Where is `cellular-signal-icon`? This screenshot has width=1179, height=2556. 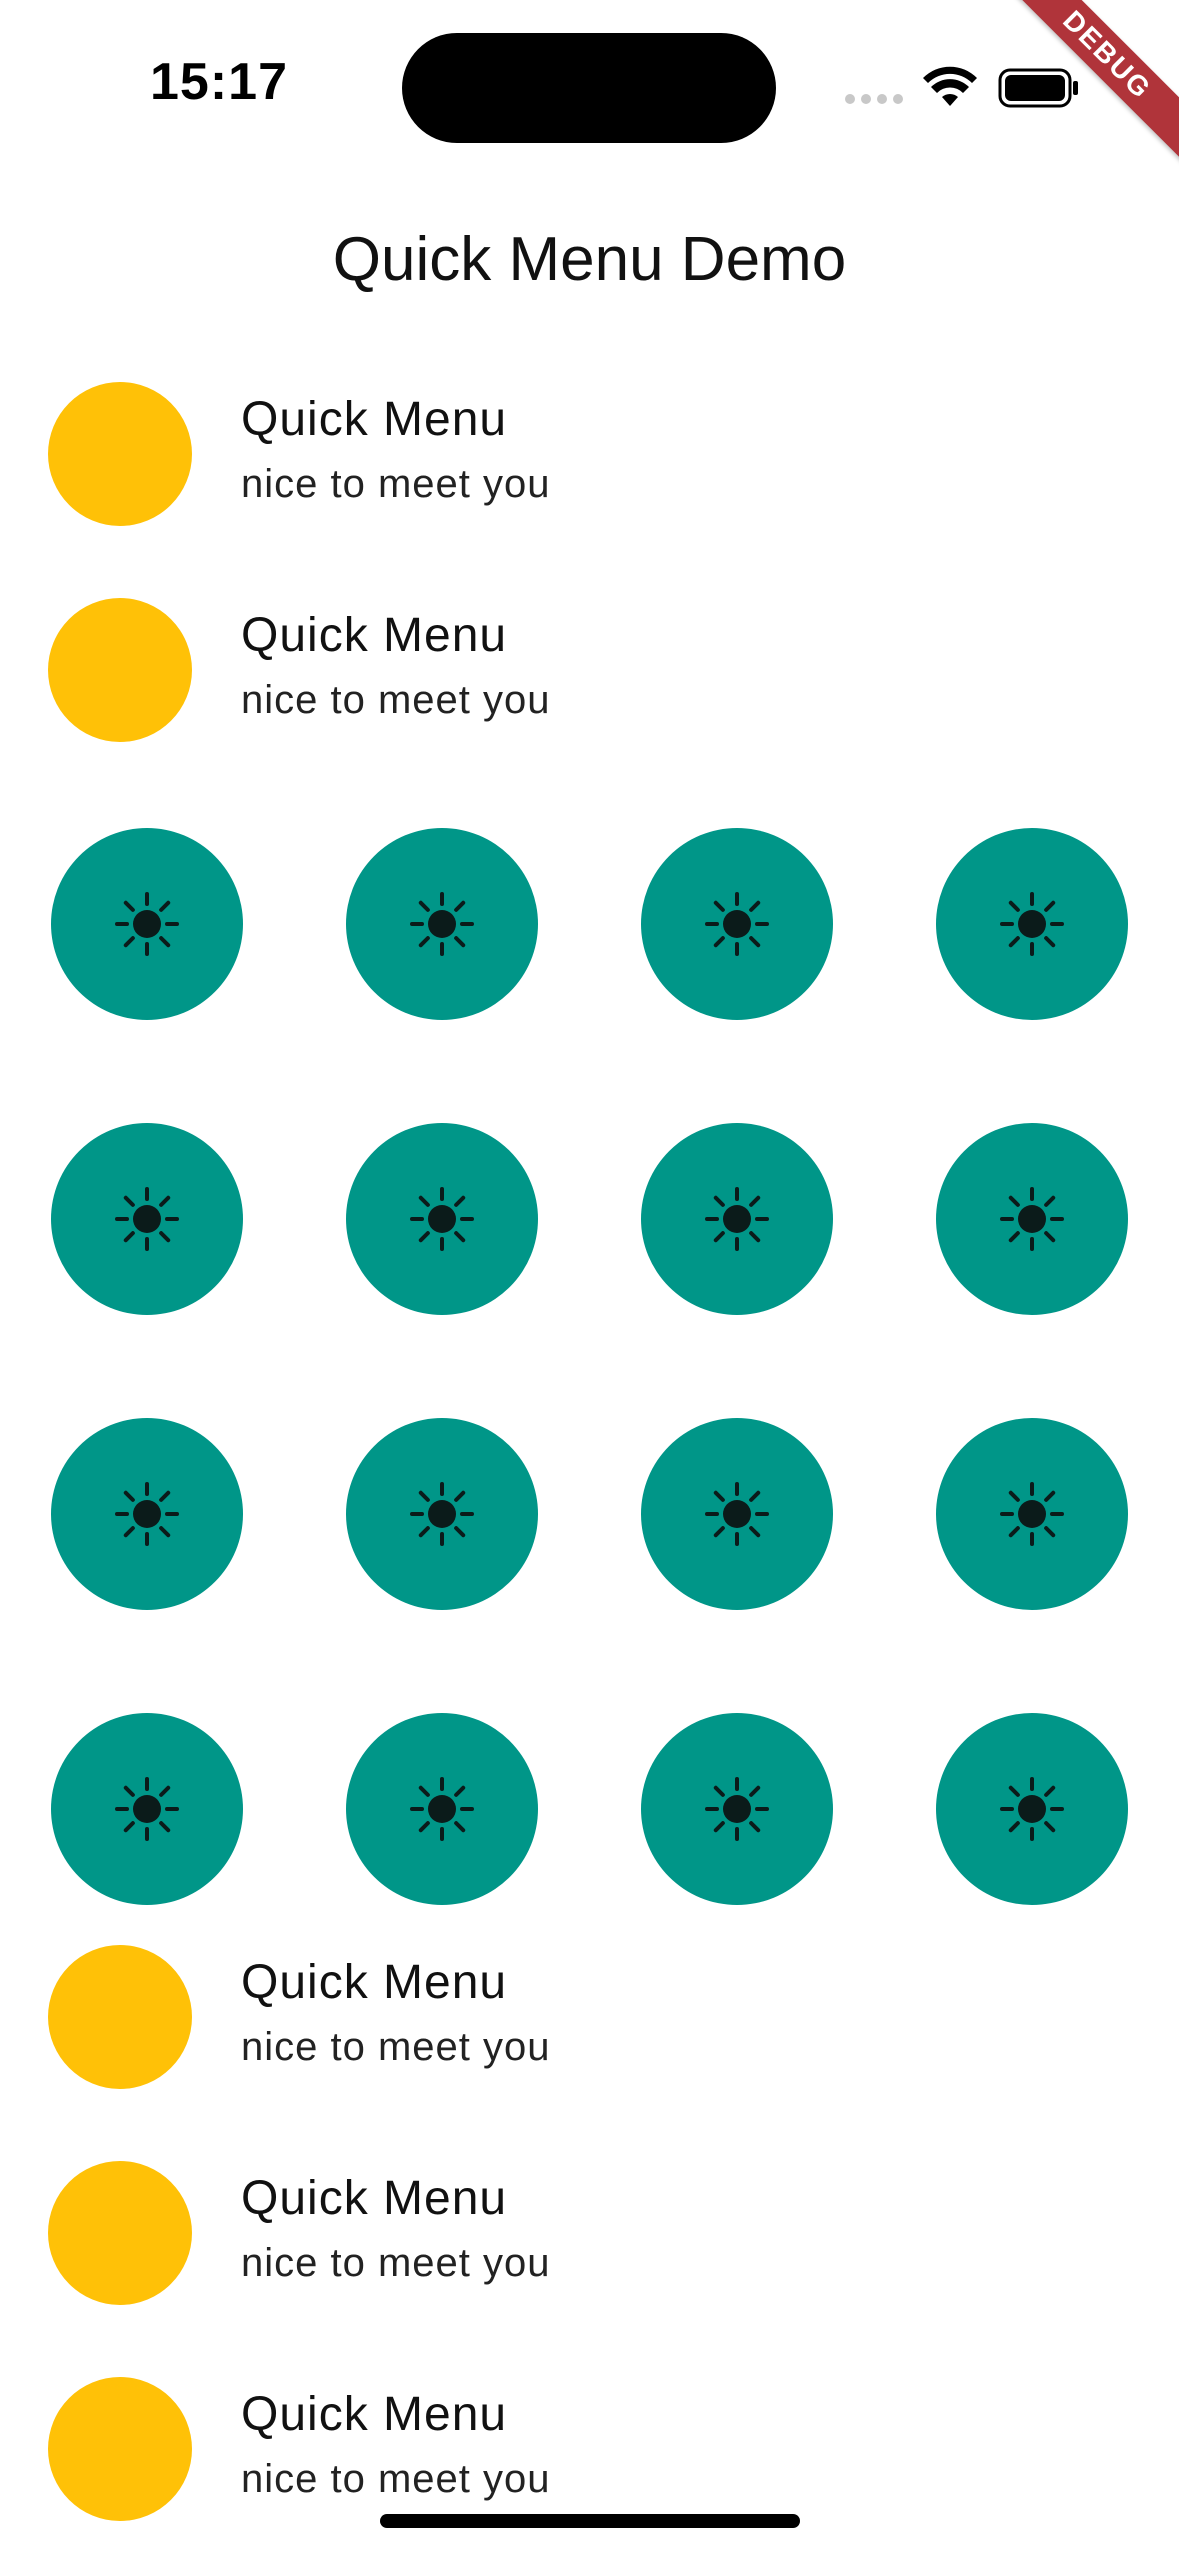 cellular-signal-icon is located at coordinates (874, 99).